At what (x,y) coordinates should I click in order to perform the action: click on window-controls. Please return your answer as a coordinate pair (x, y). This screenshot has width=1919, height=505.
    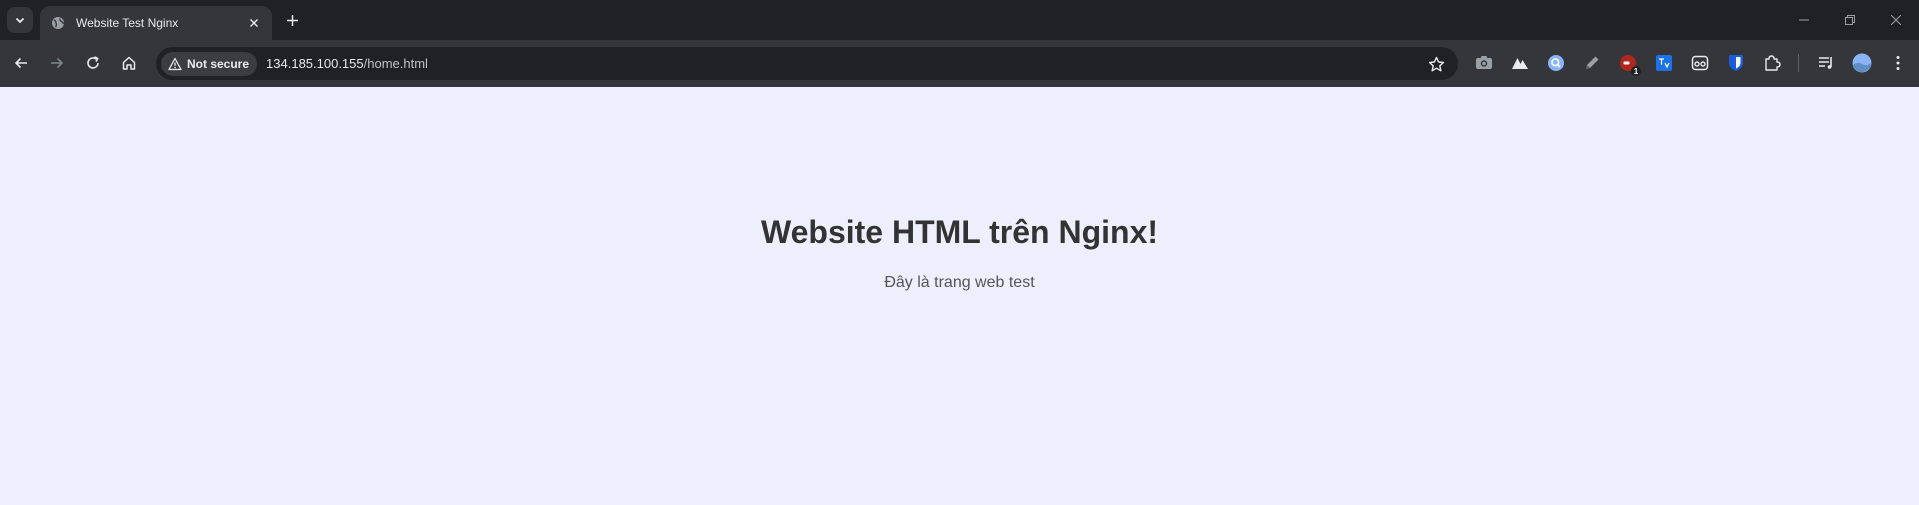
    Looking at the image, I should click on (1850, 20).